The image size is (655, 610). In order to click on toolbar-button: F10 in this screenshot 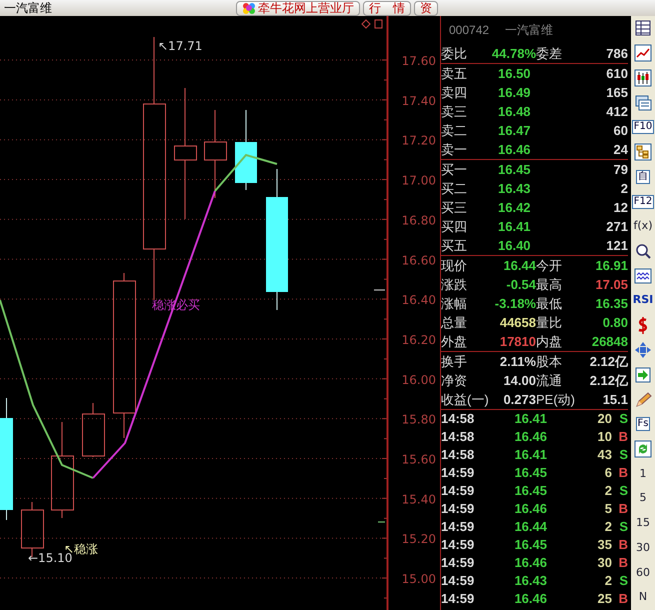, I will do `click(643, 127)`.